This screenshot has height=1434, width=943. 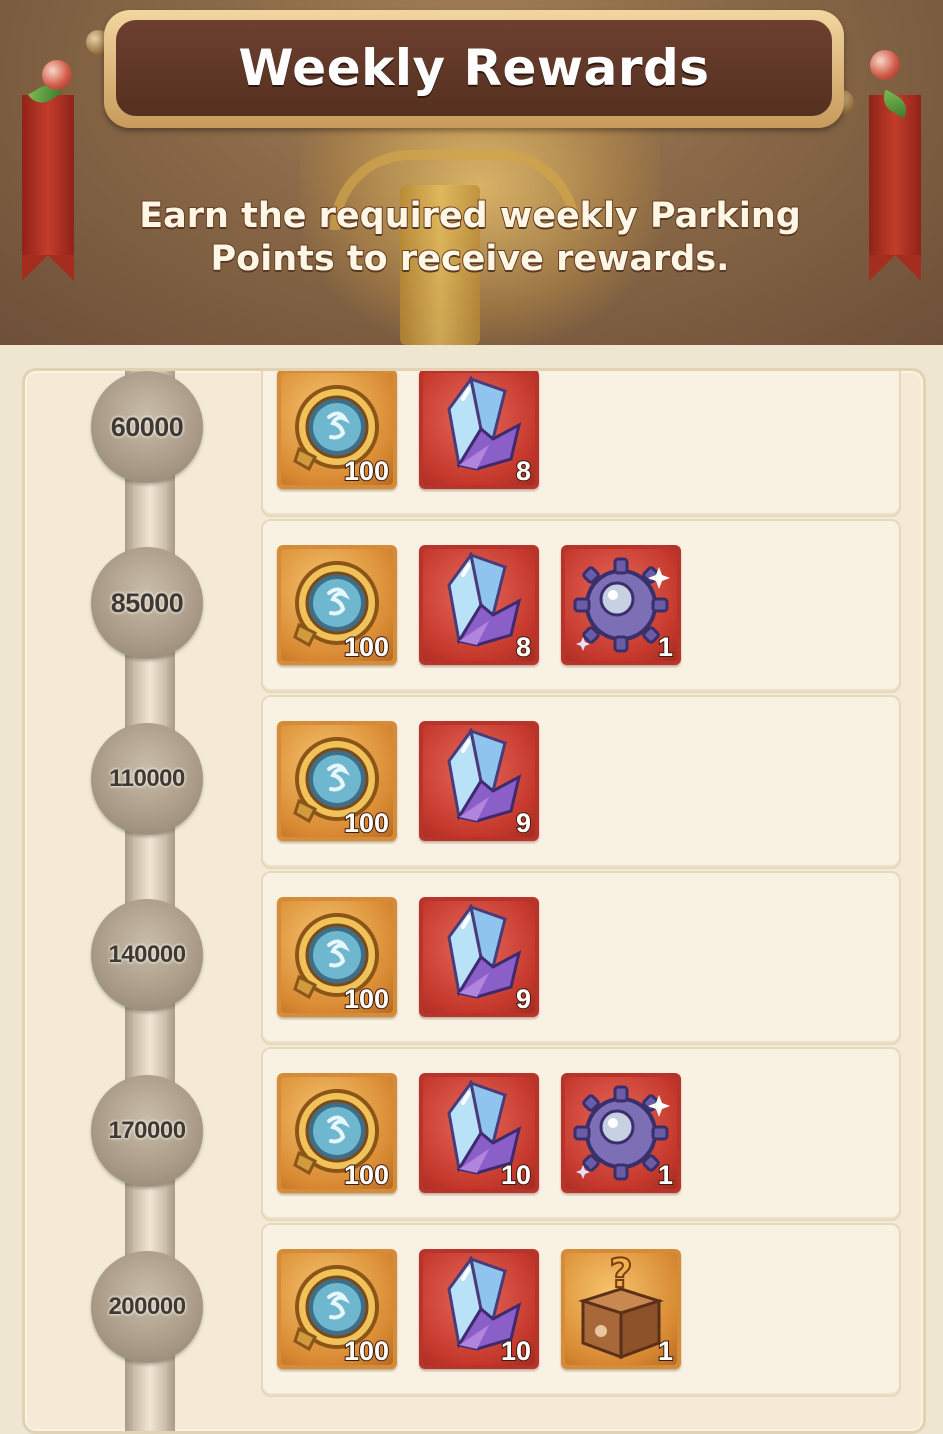 I want to click on title-inner: Weekly Rewards, so click(x=474, y=68).